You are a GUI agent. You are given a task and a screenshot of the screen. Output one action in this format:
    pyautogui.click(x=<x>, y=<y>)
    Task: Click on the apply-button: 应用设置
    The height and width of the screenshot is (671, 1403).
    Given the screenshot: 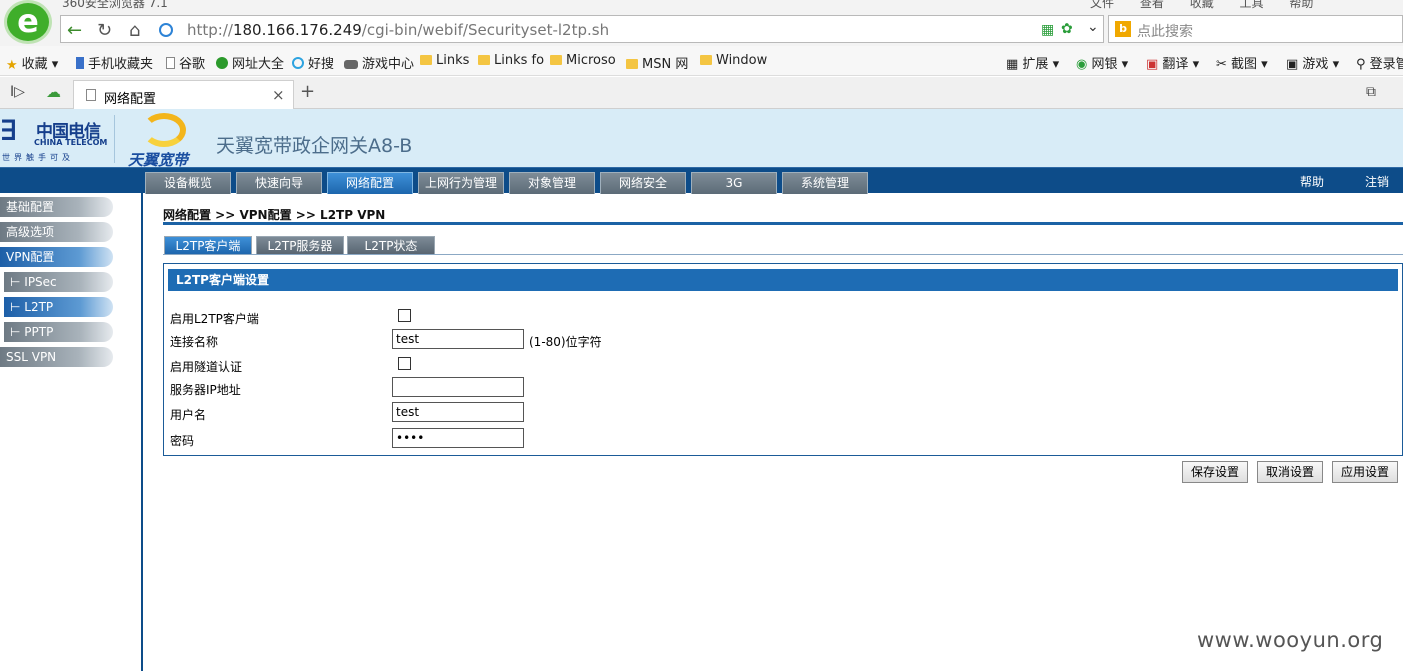 What is the action you would take?
    pyautogui.click(x=1365, y=472)
    